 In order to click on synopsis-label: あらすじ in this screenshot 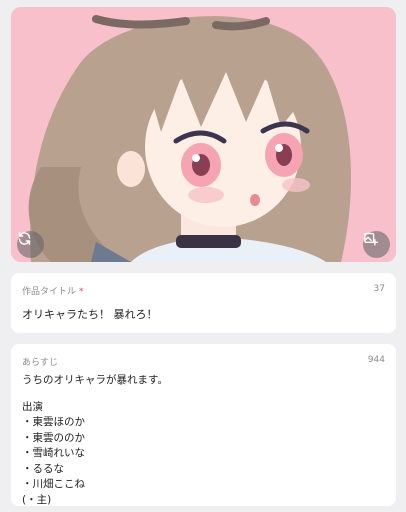, I will do `click(40, 363)`.